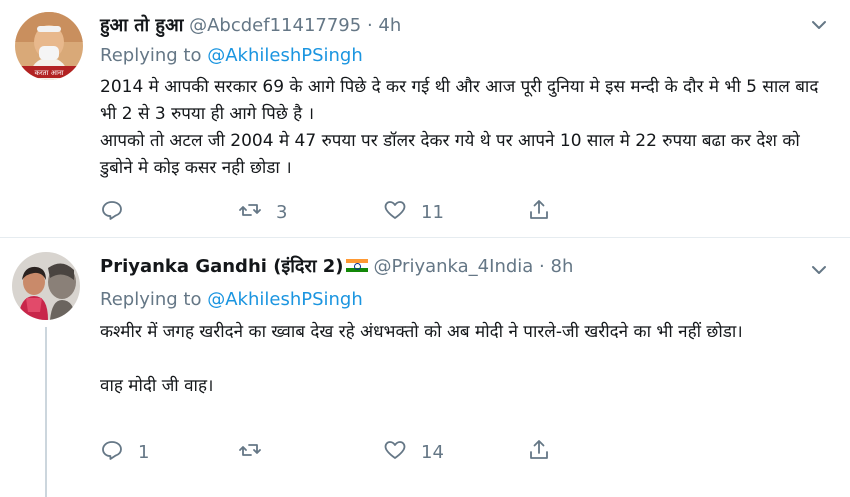 This screenshot has width=850, height=497. I want to click on reply-count: 1, so click(144, 452).